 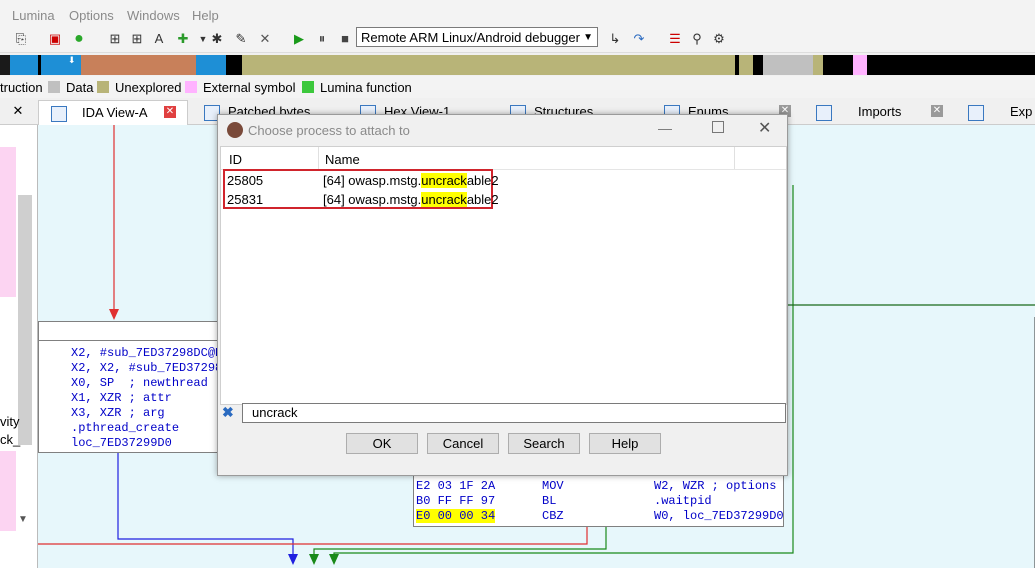 What do you see at coordinates (103, 87) in the screenshot?
I see `legend-swatch-unexplored` at bounding box center [103, 87].